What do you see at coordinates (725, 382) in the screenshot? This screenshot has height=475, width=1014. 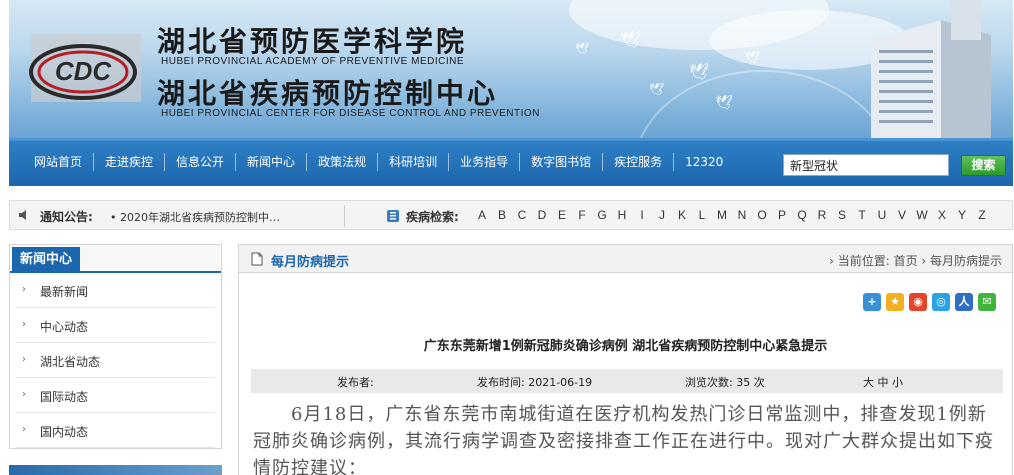 I see `view-count: 浏览次数: 35 次` at bounding box center [725, 382].